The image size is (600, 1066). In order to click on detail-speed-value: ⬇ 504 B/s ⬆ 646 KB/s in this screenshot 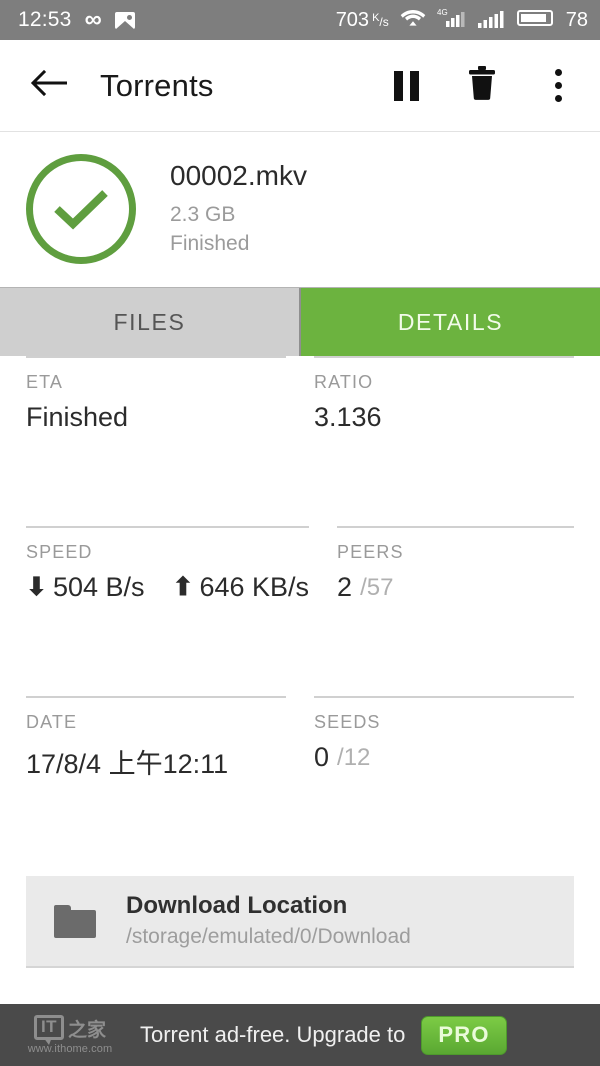, I will do `click(167, 587)`.